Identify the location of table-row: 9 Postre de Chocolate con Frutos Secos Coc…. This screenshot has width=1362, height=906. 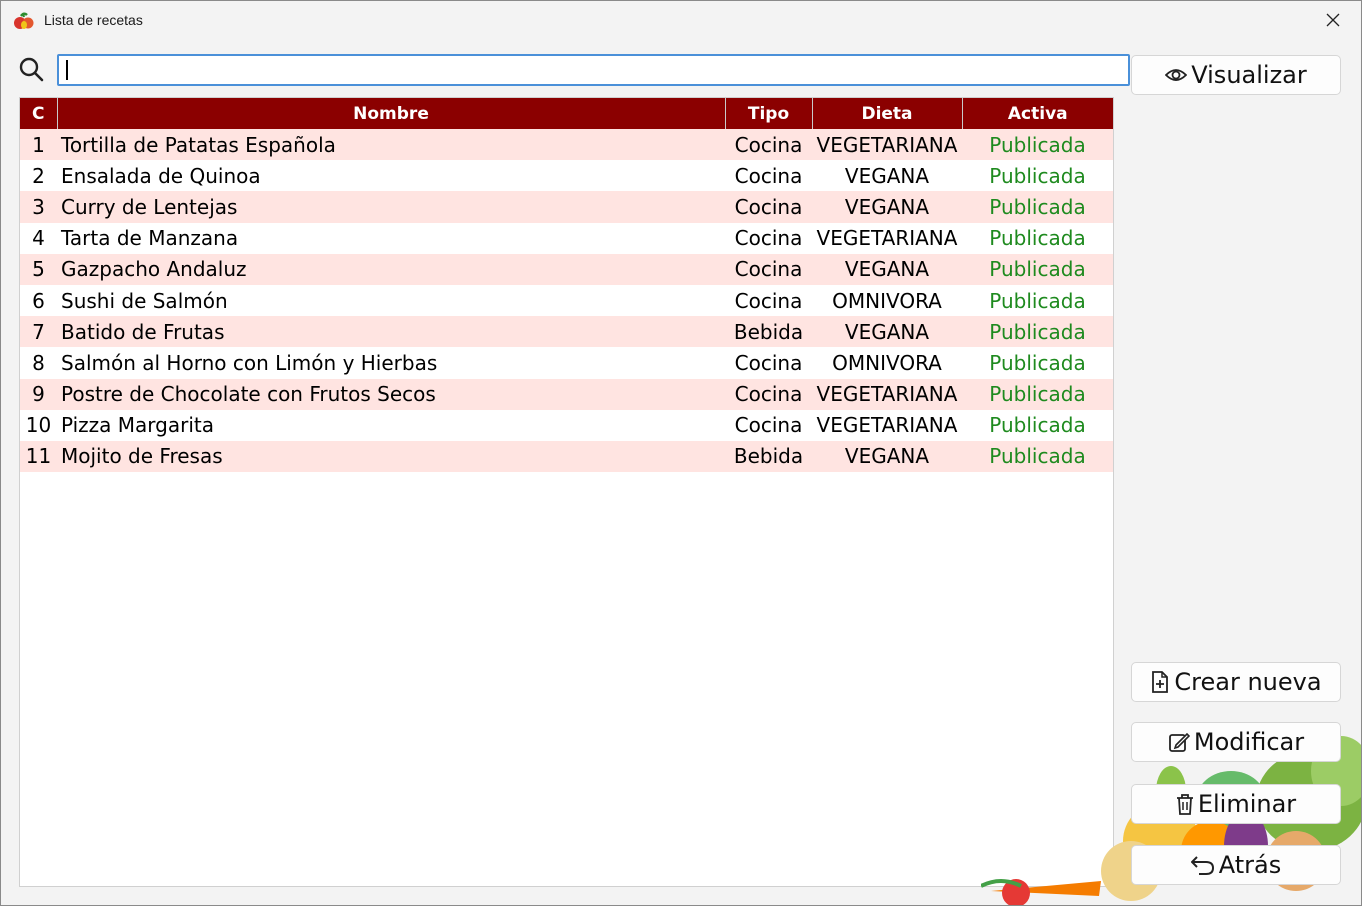
(566, 394).